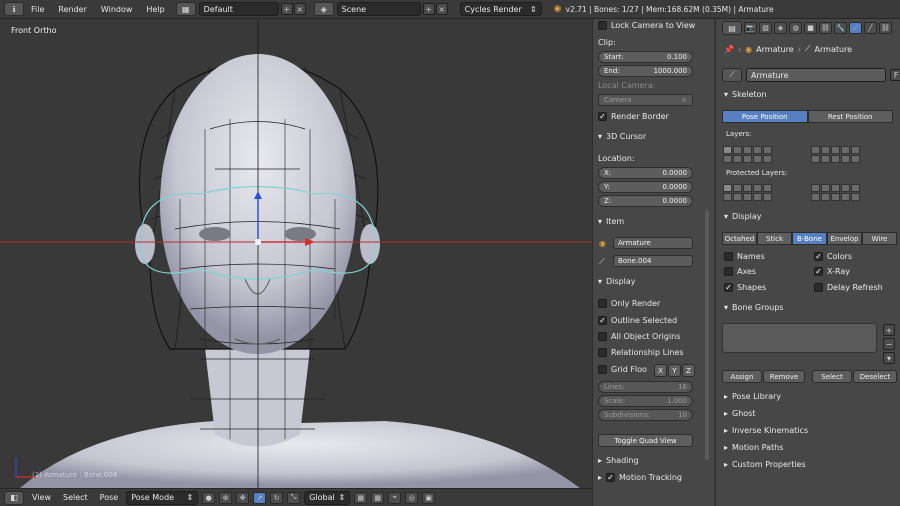 The image size is (900, 506). What do you see at coordinates (361, 497) in the screenshot?
I see `layer-buttons-icon: ▦` at bounding box center [361, 497].